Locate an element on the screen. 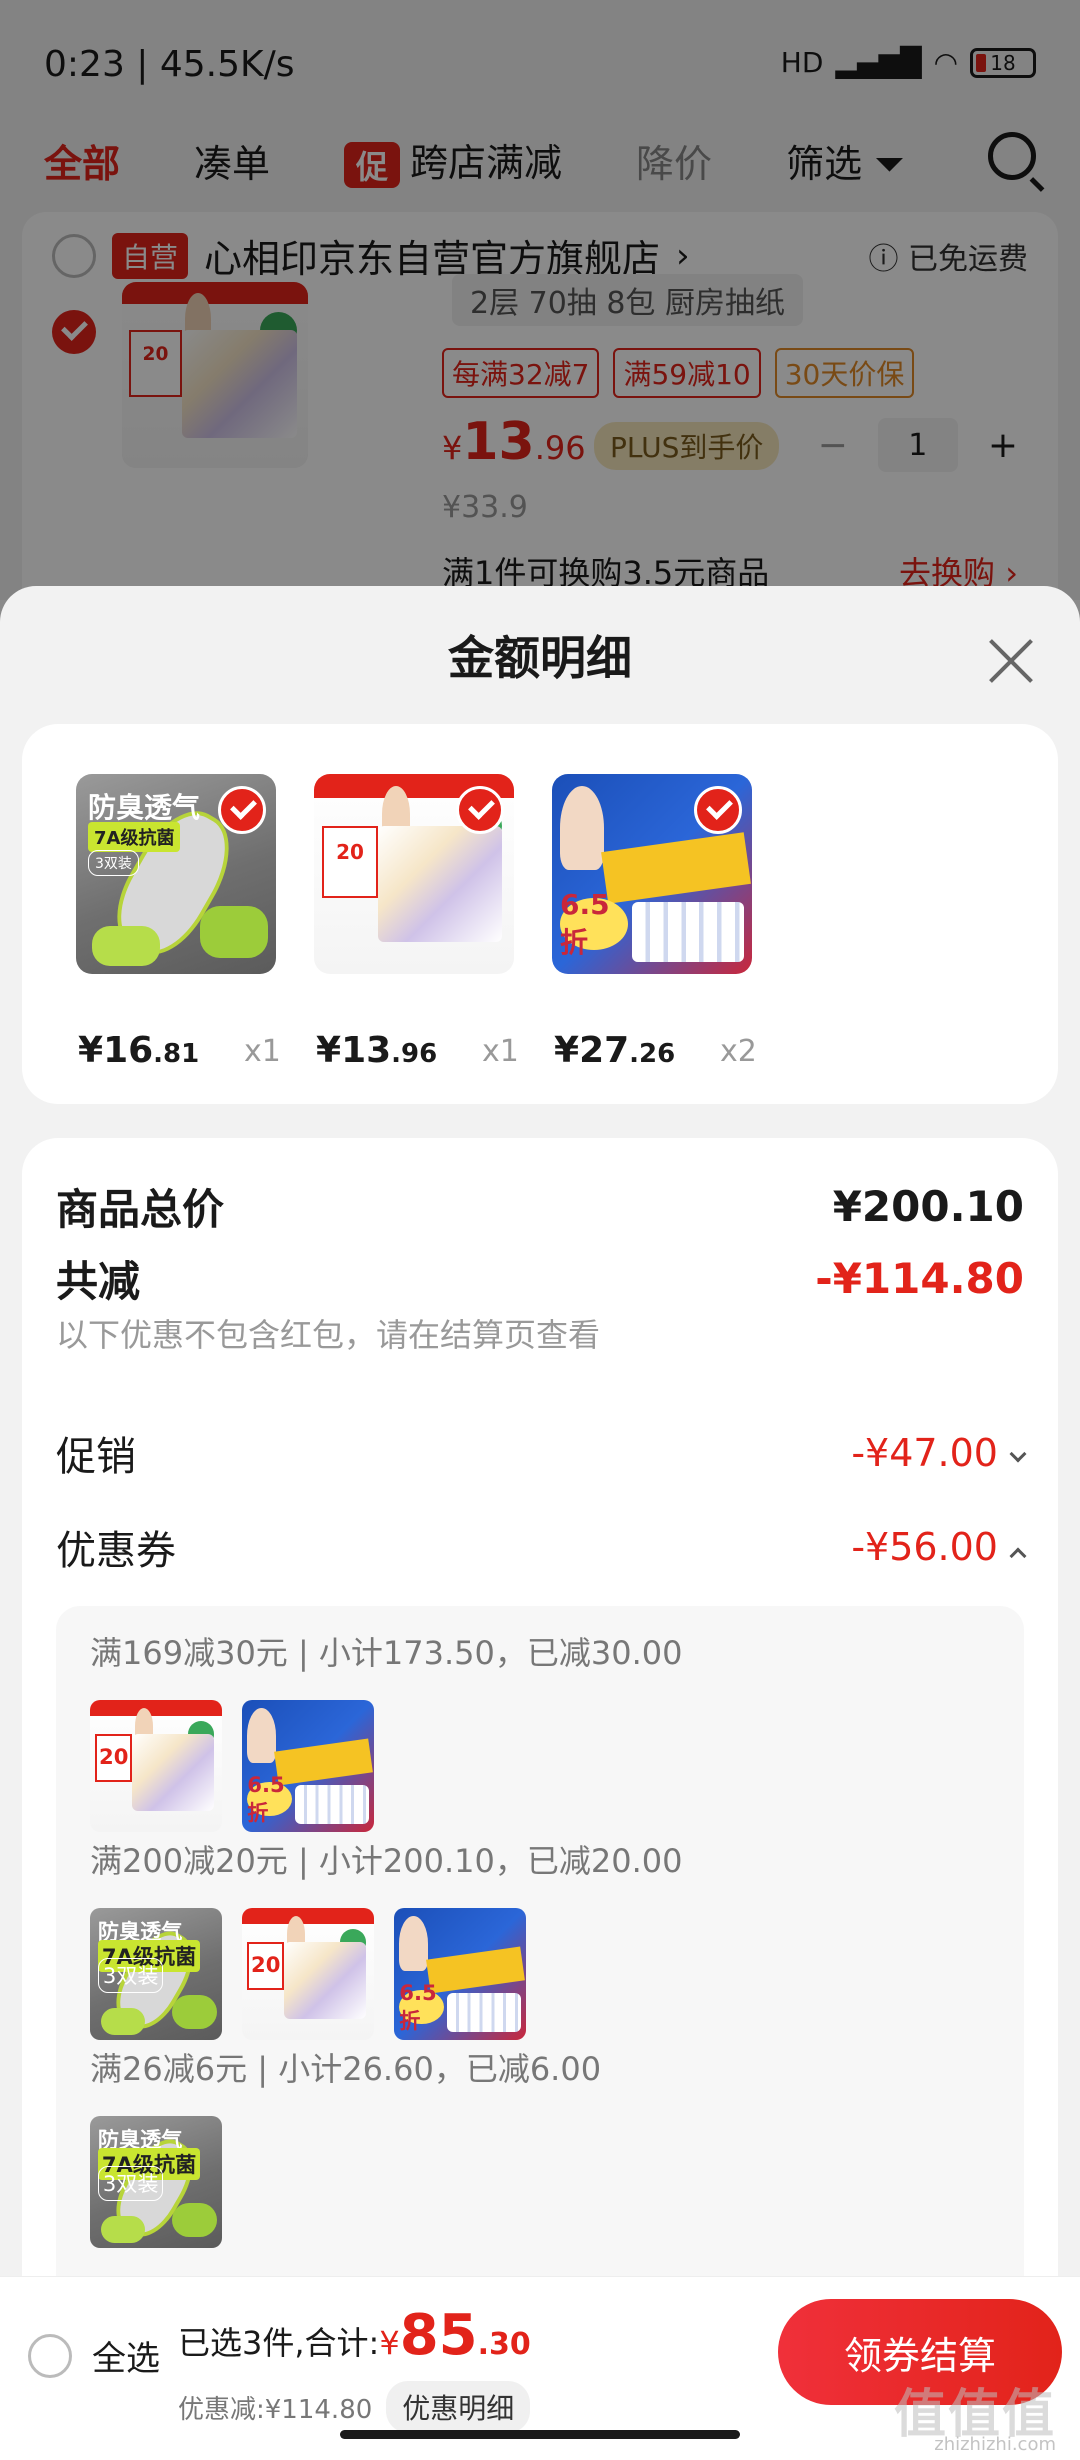  coupon-label: 优惠券 is located at coordinates (116, 1551).